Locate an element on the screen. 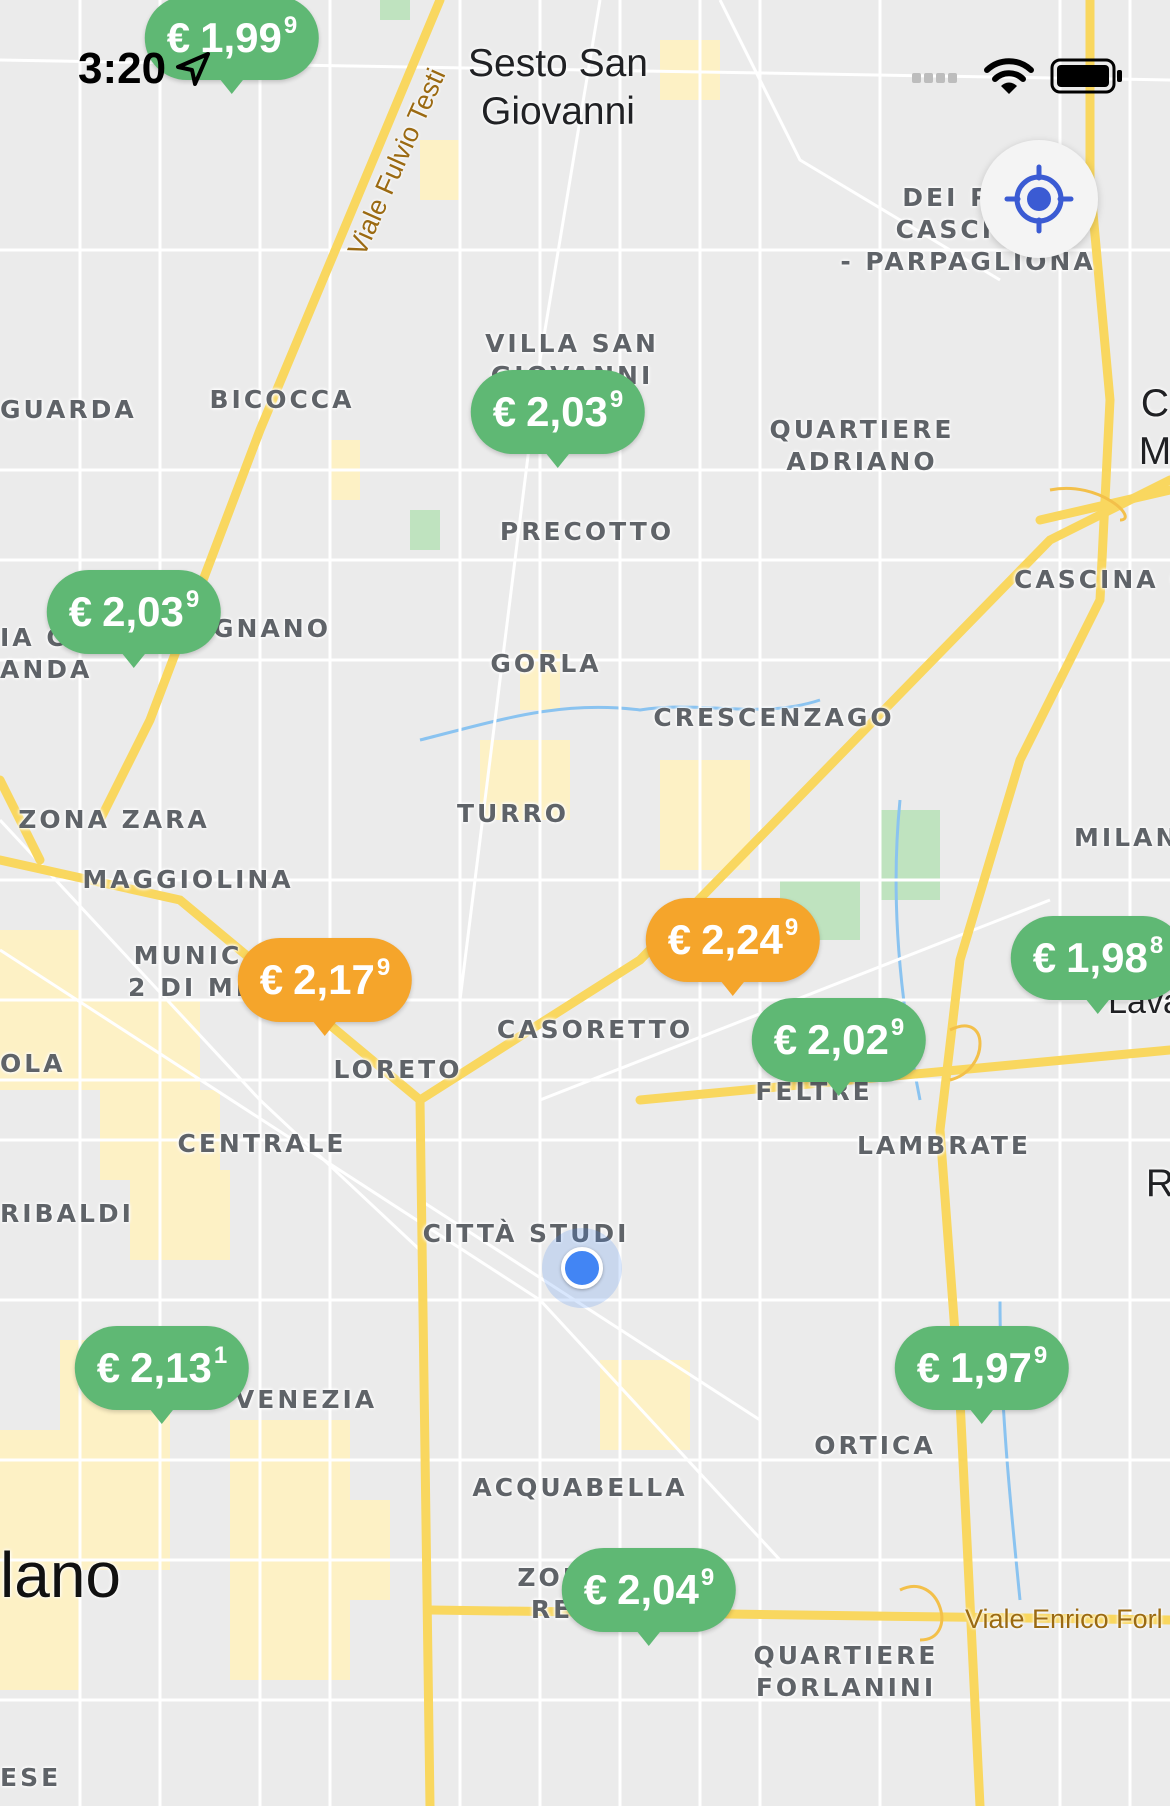 This screenshot has width=1170, height=1806. district-label: QUARTIERE ADRIANO is located at coordinates (862, 445).